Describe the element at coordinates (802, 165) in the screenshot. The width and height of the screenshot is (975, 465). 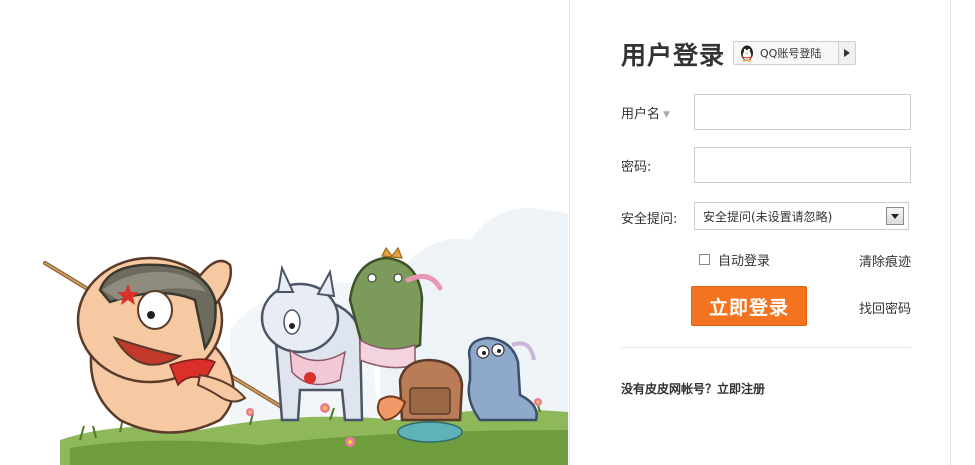
I see `password-input` at that location.